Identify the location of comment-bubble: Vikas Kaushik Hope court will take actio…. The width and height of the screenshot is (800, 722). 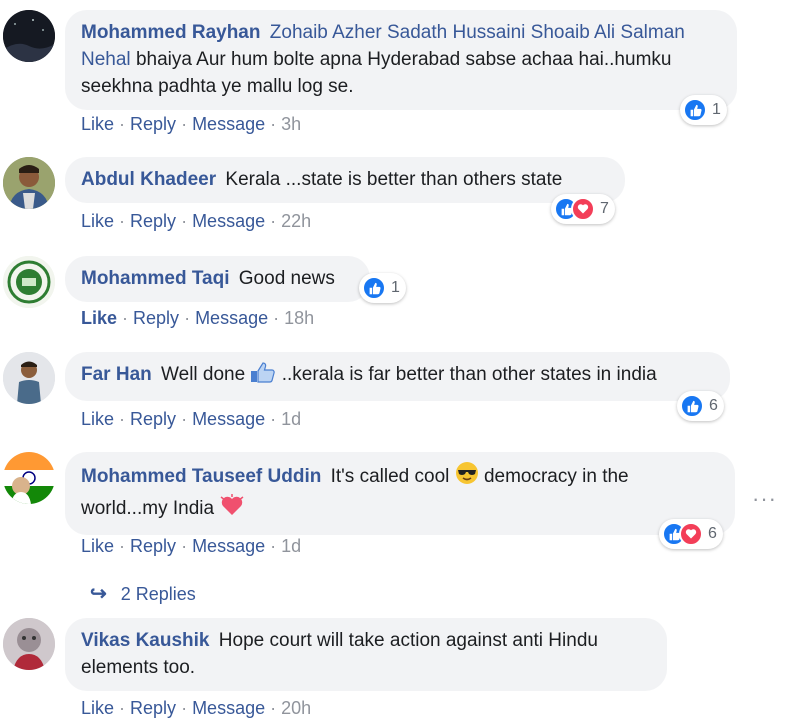
(366, 654).